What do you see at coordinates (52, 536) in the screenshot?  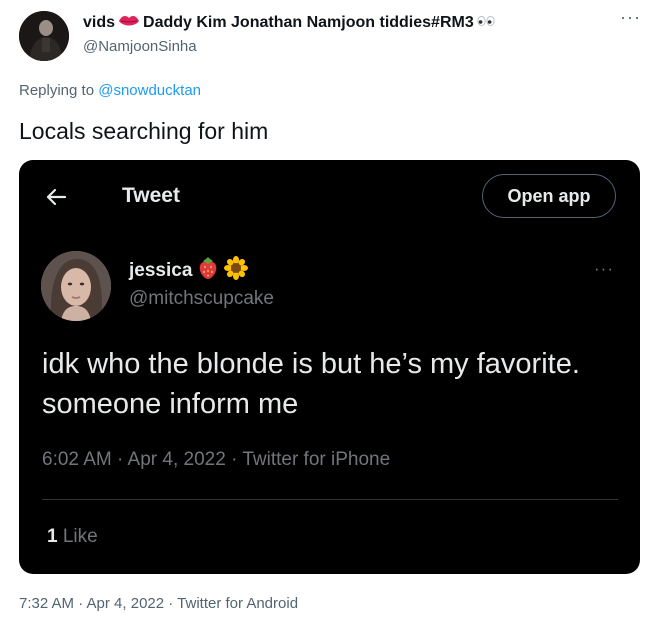 I see `screenshot-like-number: 1` at bounding box center [52, 536].